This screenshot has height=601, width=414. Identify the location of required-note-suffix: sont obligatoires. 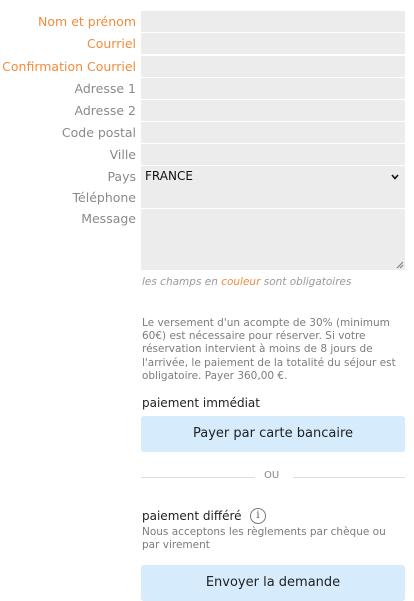
(306, 282).